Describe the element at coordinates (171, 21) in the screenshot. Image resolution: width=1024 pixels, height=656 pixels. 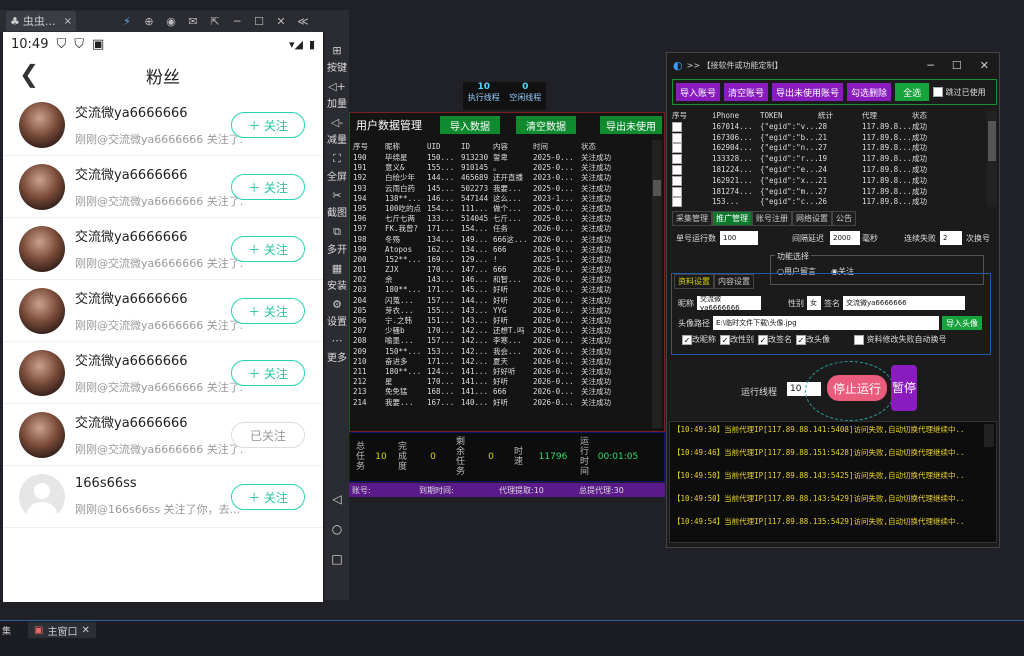
I see `user-icon: ◉` at that location.